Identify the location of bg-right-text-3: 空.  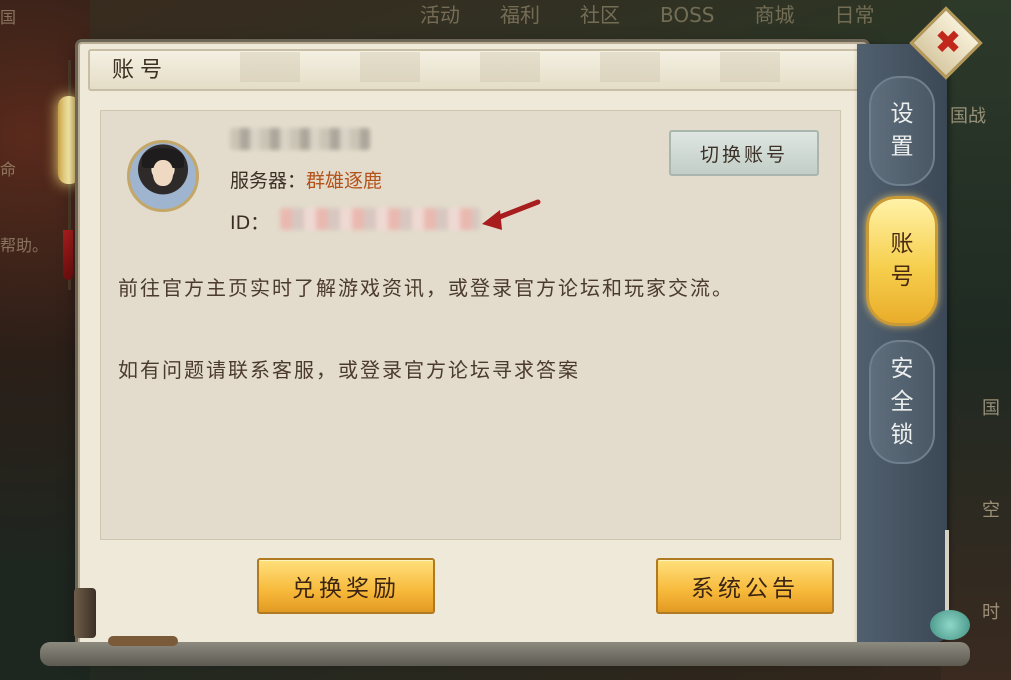
(991, 510).